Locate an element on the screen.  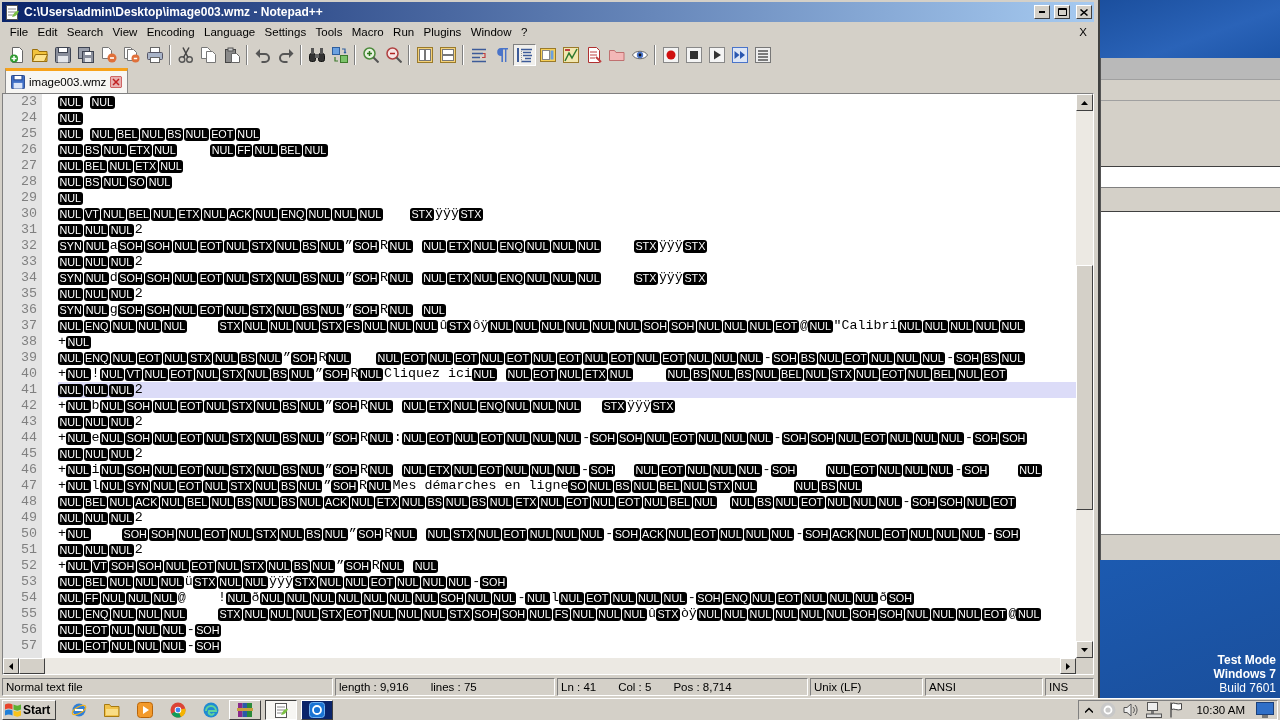
menu-item: Plugins is located at coordinates (442, 32).